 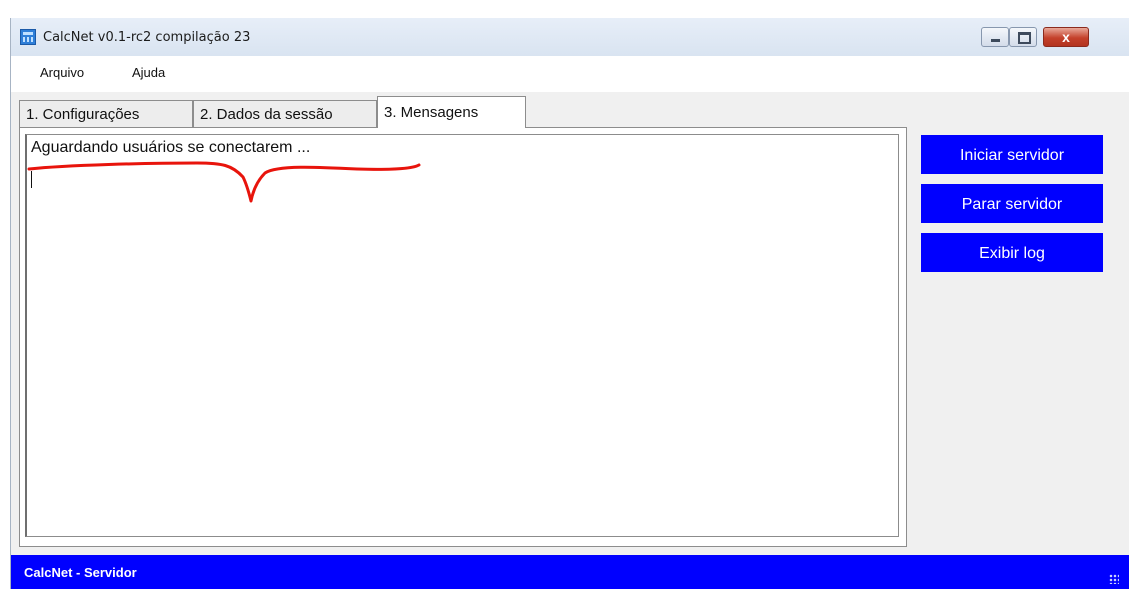 What do you see at coordinates (28, 37) in the screenshot?
I see `calculator-icon` at bounding box center [28, 37].